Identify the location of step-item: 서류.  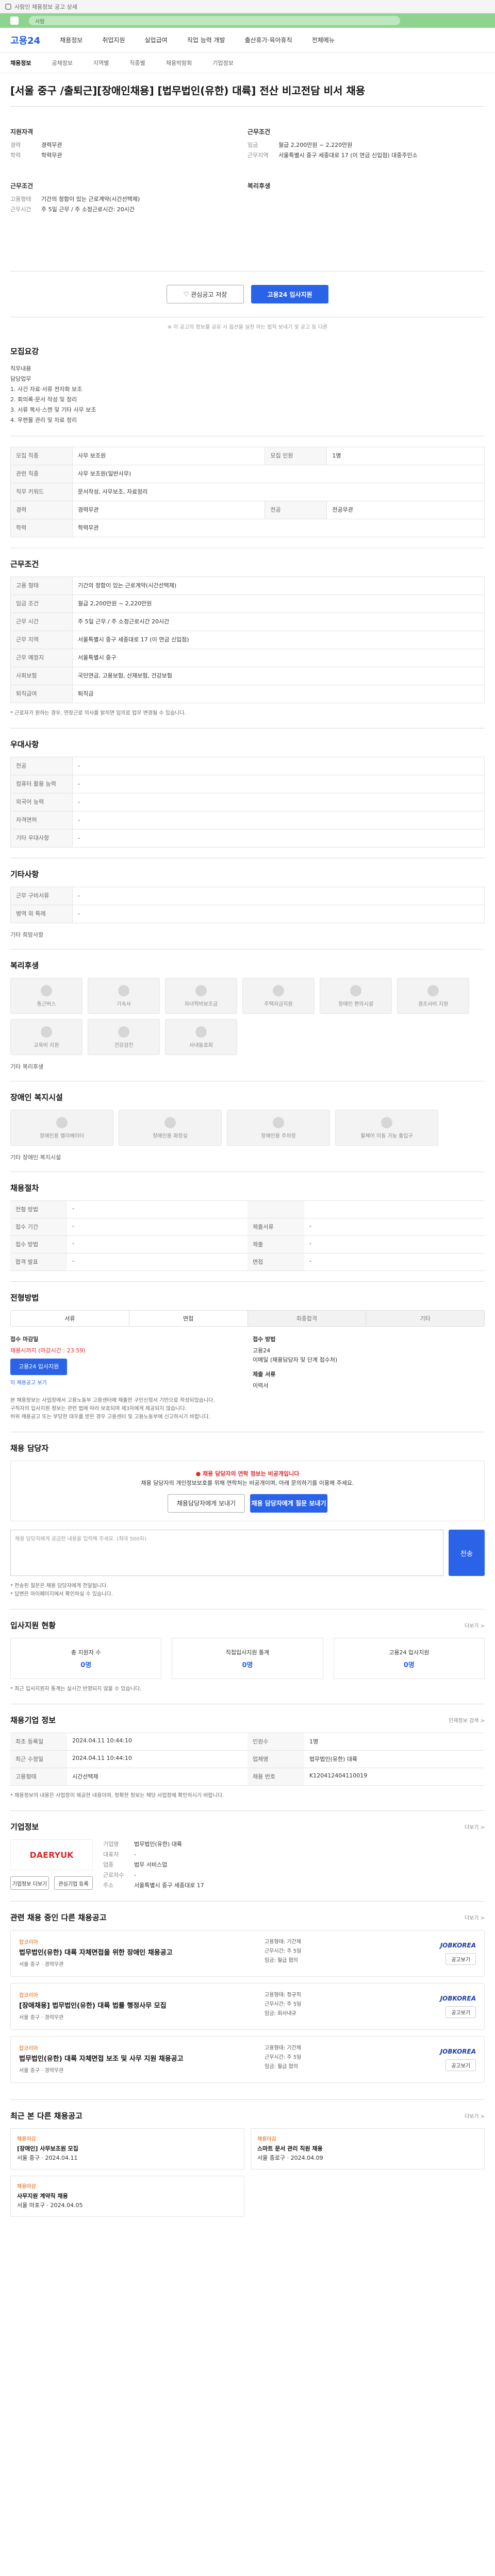
(70, 1318).